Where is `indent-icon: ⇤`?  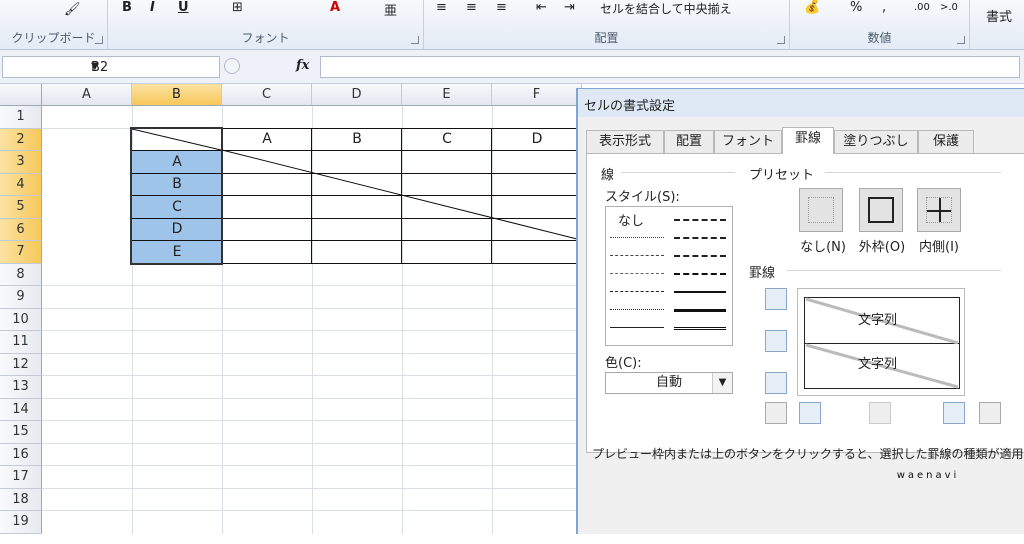
indent-icon: ⇤ is located at coordinates (541, 7).